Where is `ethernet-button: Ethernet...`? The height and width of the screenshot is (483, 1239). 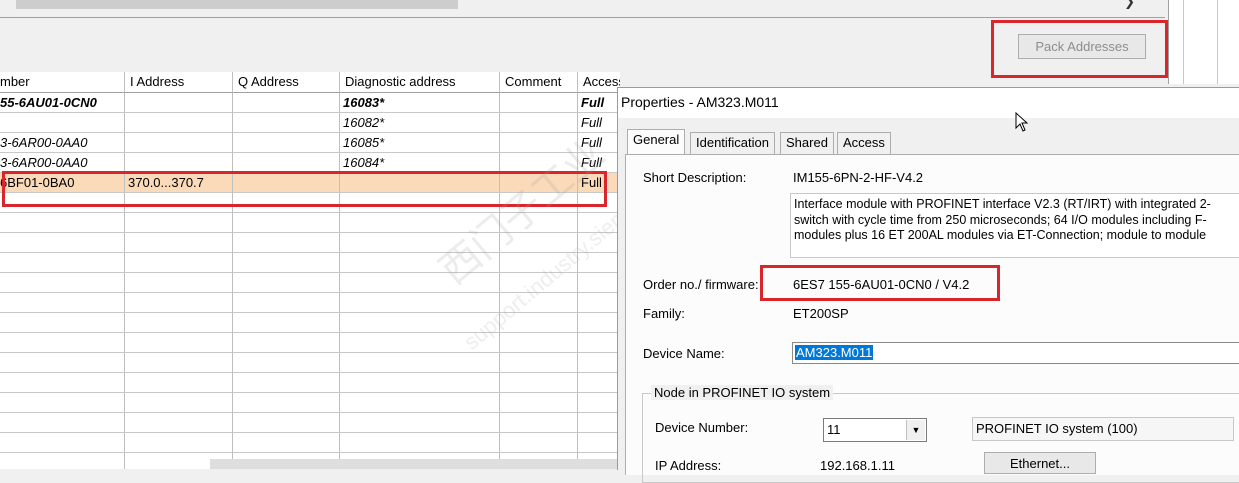
ethernet-button: Ethernet... is located at coordinates (1040, 463).